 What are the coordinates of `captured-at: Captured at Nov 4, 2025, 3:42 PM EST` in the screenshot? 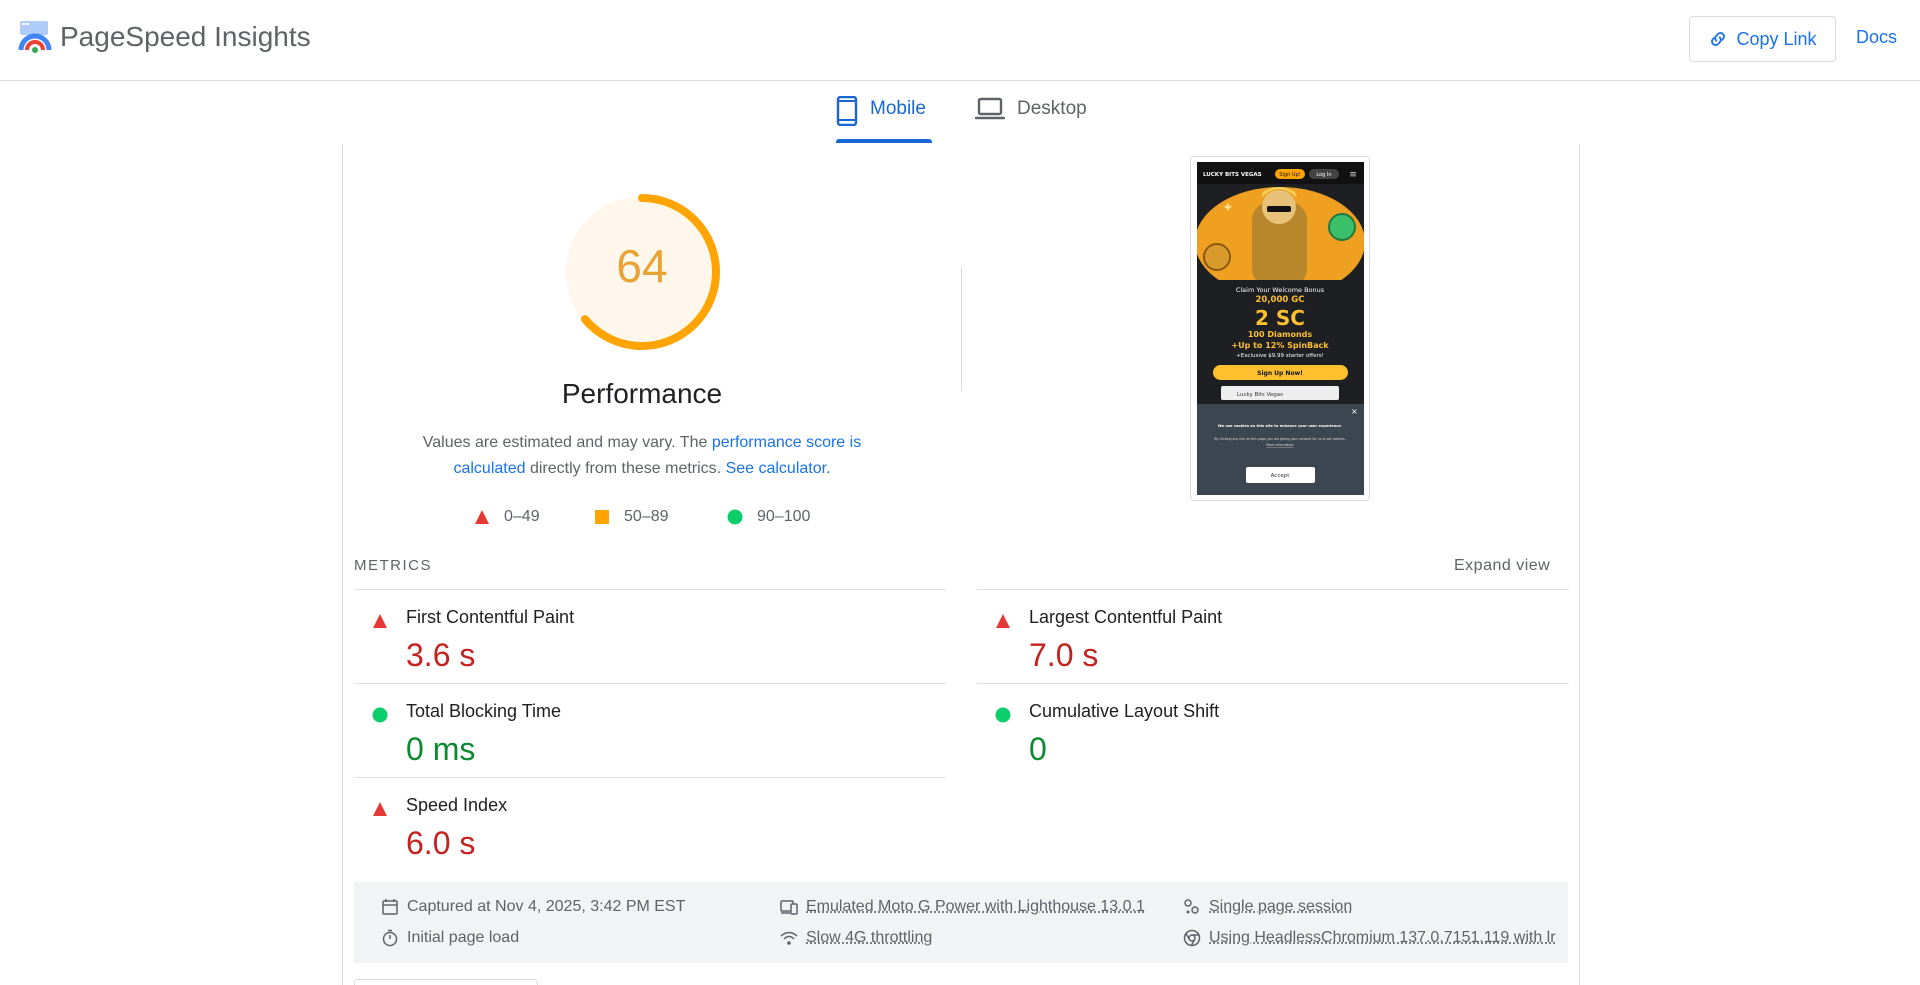 It's located at (533, 907).